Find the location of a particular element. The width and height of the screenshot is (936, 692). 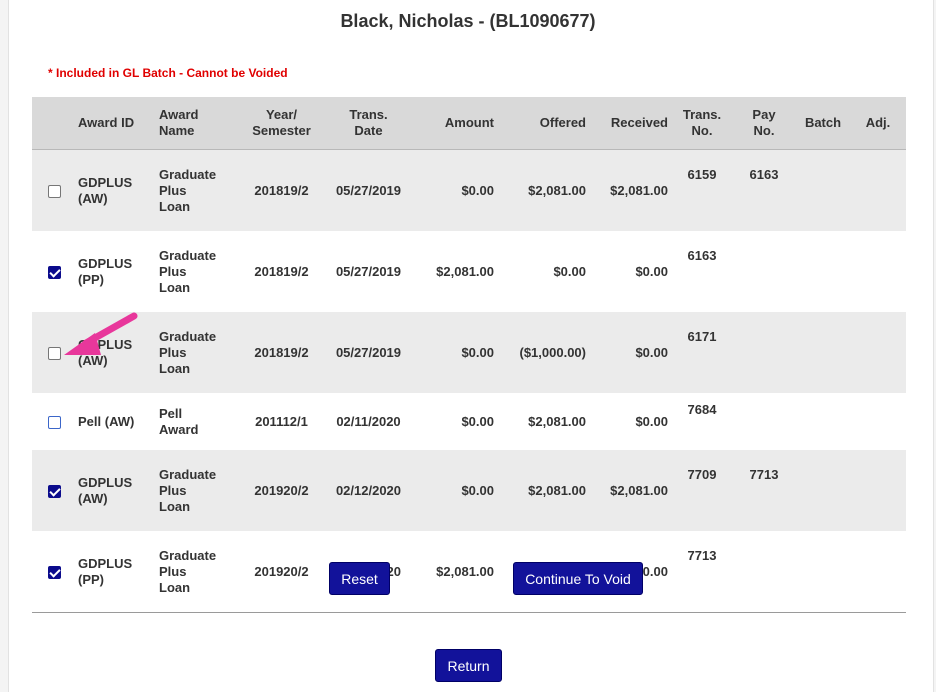

col-pay-no: Pay No. is located at coordinates (764, 123).